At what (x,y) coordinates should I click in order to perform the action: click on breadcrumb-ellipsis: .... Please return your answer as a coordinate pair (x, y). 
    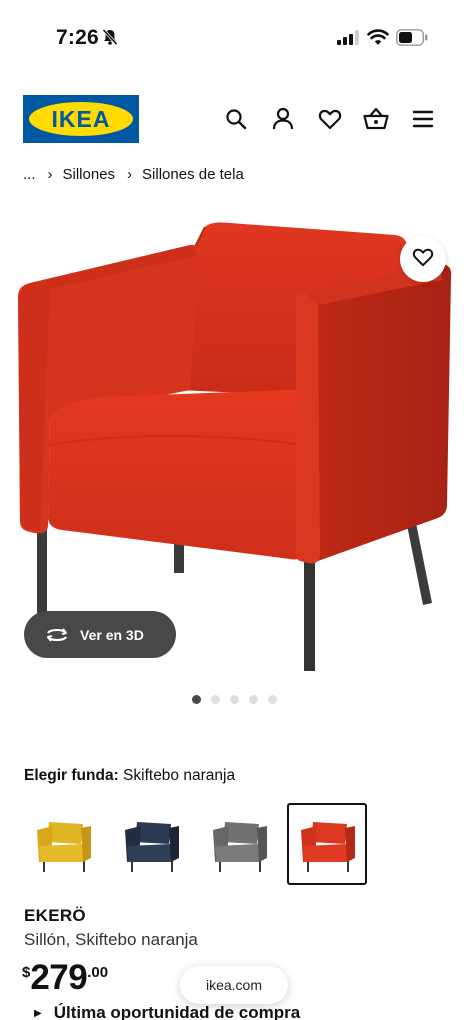
    Looking at the image, I should click on (29, 174).